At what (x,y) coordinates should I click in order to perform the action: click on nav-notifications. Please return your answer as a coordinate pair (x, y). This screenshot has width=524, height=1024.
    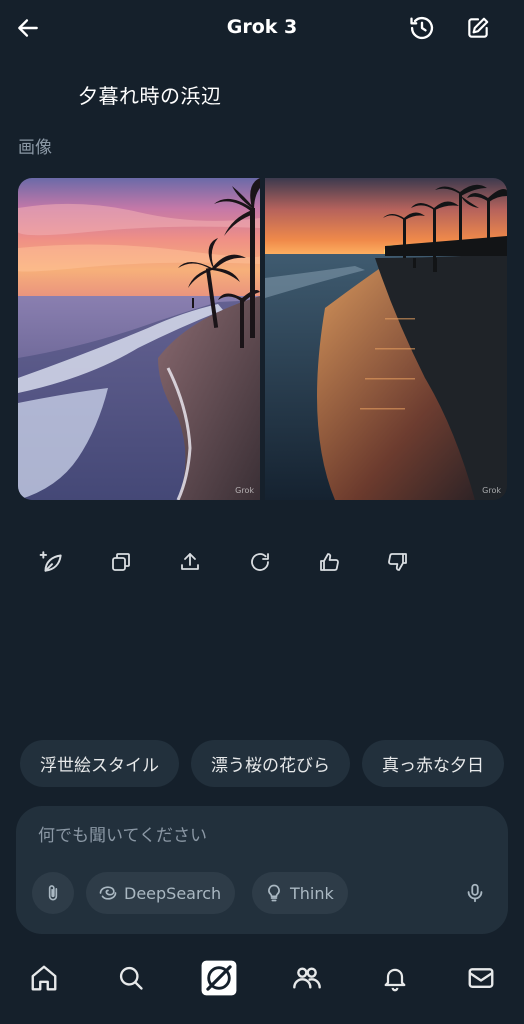
    Looking at the image, I should click on (395, 978).